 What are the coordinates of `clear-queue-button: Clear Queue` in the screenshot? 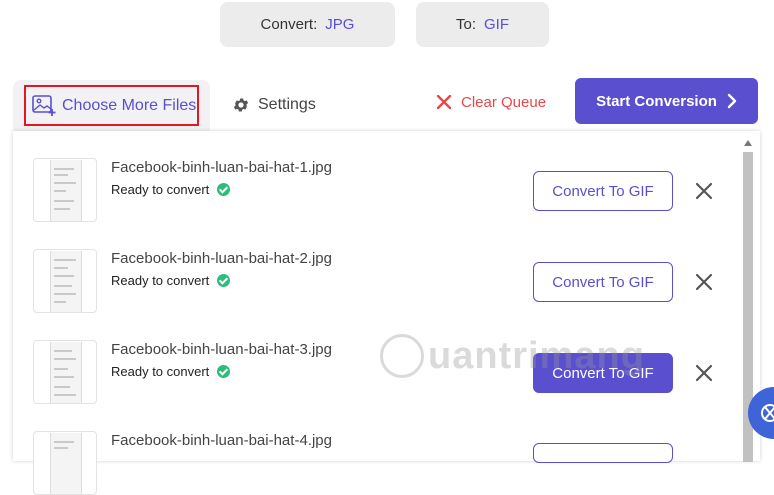 It's located at (491, 102).